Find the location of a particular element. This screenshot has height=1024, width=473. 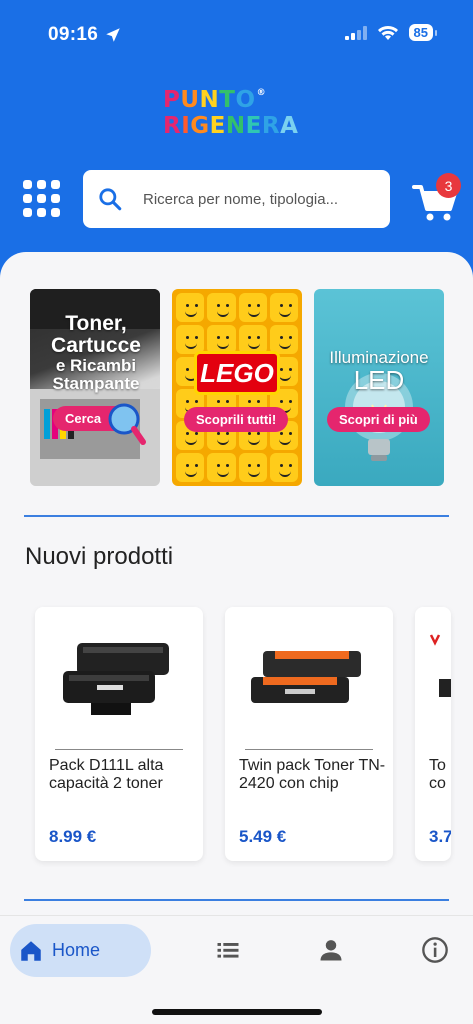

info-icon is located at coordinates (435, 950).